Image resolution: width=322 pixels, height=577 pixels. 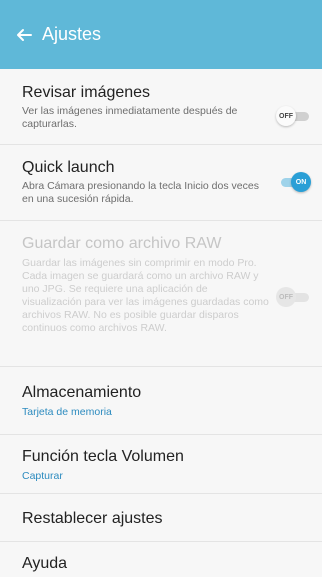 I want to click on setting-title: Restablecer ajustes, so click(x=92, y=518).